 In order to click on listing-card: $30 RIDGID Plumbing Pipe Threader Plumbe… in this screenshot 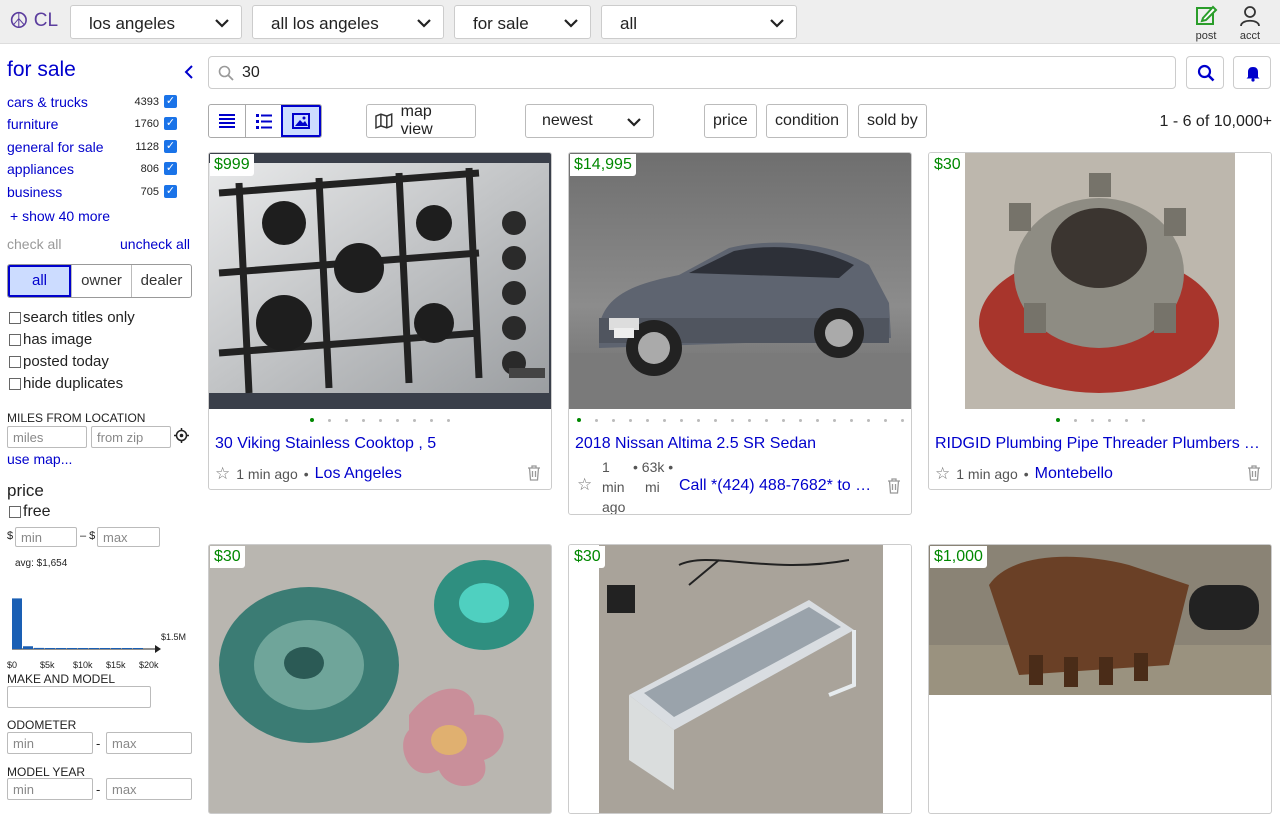, I will do `click(1100, 321)`.